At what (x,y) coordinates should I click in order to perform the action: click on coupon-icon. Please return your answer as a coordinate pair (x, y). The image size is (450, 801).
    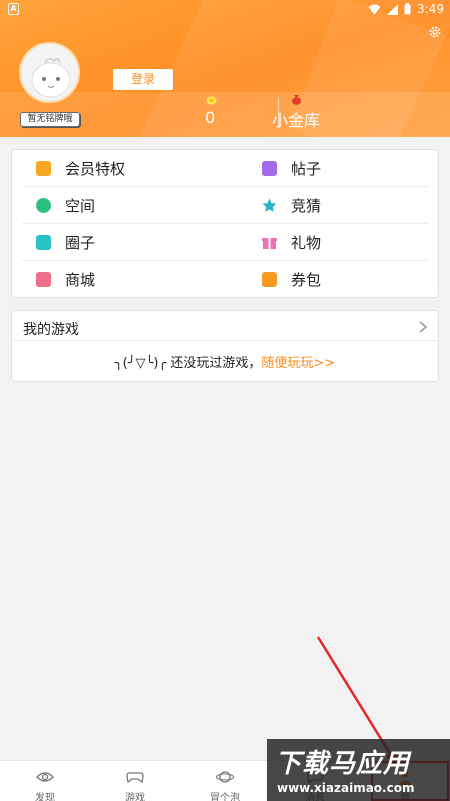
    Looking at the image, I should click on (269, 279).